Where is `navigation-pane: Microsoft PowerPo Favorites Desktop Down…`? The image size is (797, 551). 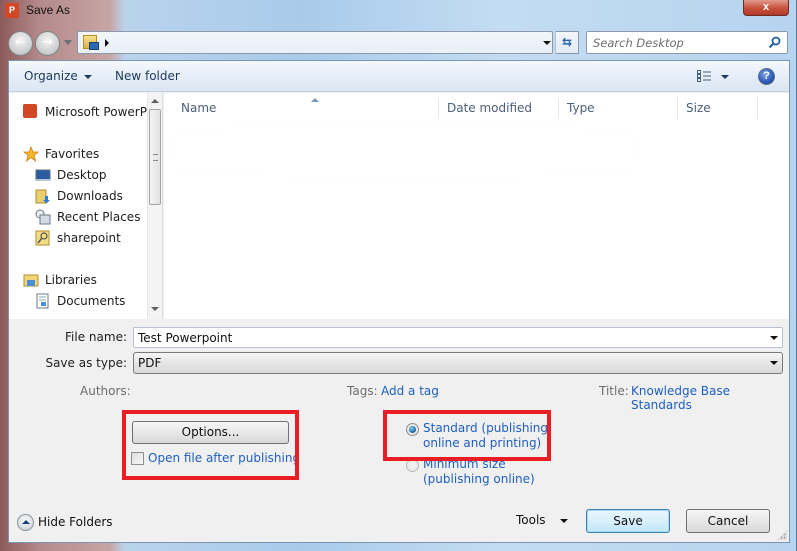 navigation-pane: Microsoft PowerPo Favorites Desktop Down… is located at coordinates (86, 206).